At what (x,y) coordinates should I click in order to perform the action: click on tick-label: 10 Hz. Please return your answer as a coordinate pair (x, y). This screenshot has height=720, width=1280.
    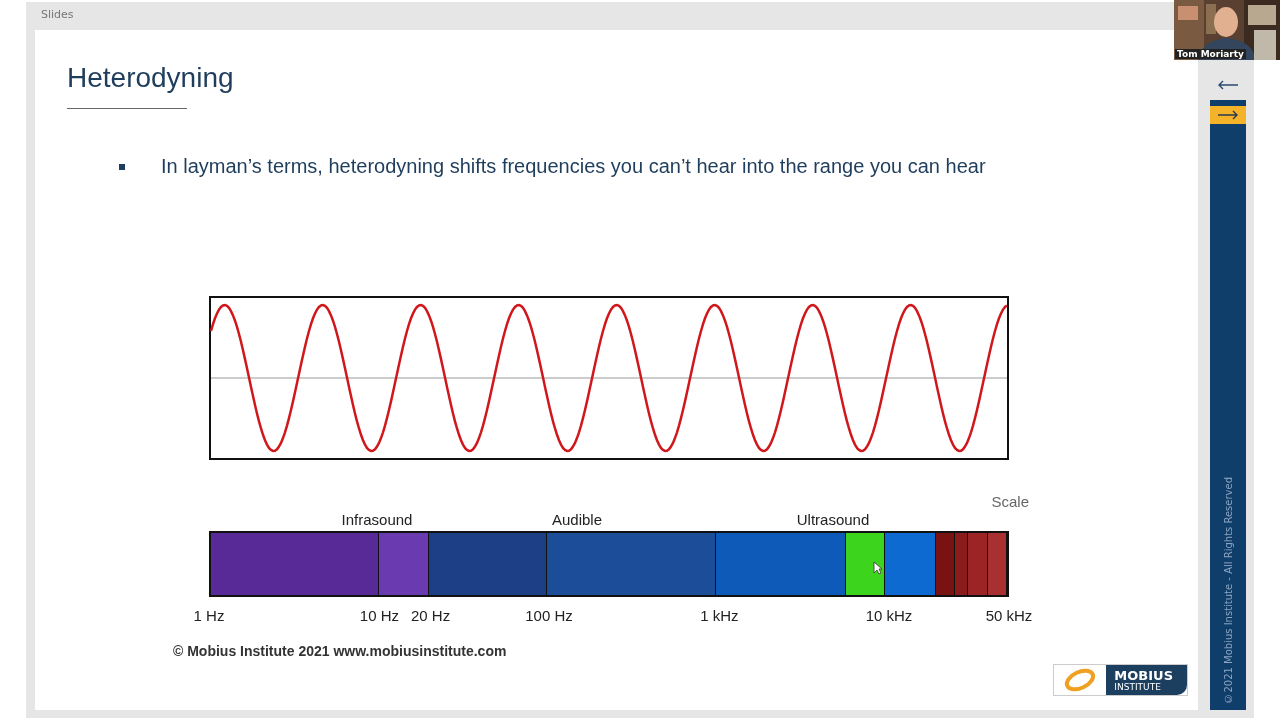
    Looking at the image, I should click on (379, 615).